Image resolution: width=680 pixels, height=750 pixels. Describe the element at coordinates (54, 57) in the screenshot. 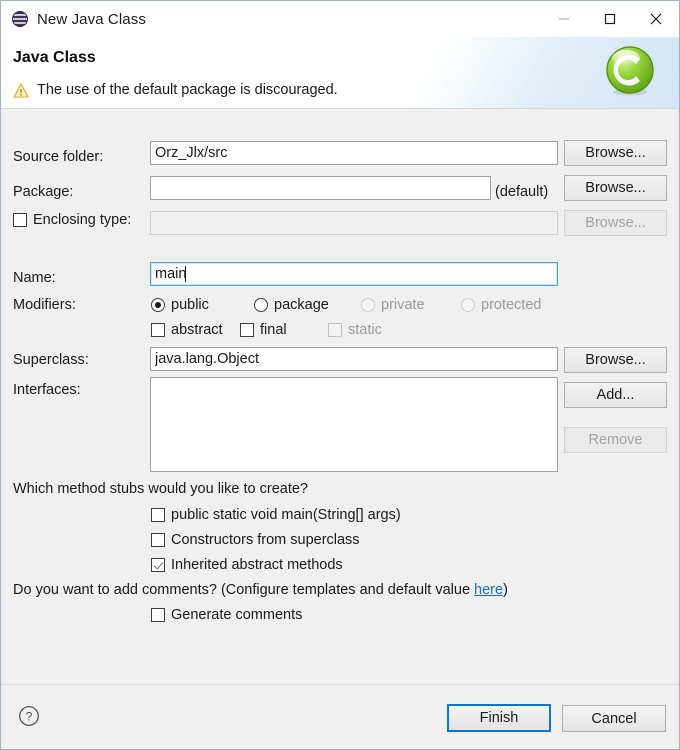

I see `page-title: Java Class` at that location.